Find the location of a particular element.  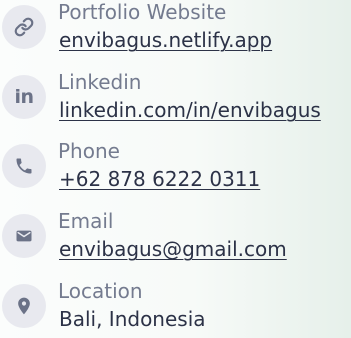

location-pin-icon is located at coordinates (24, 306).